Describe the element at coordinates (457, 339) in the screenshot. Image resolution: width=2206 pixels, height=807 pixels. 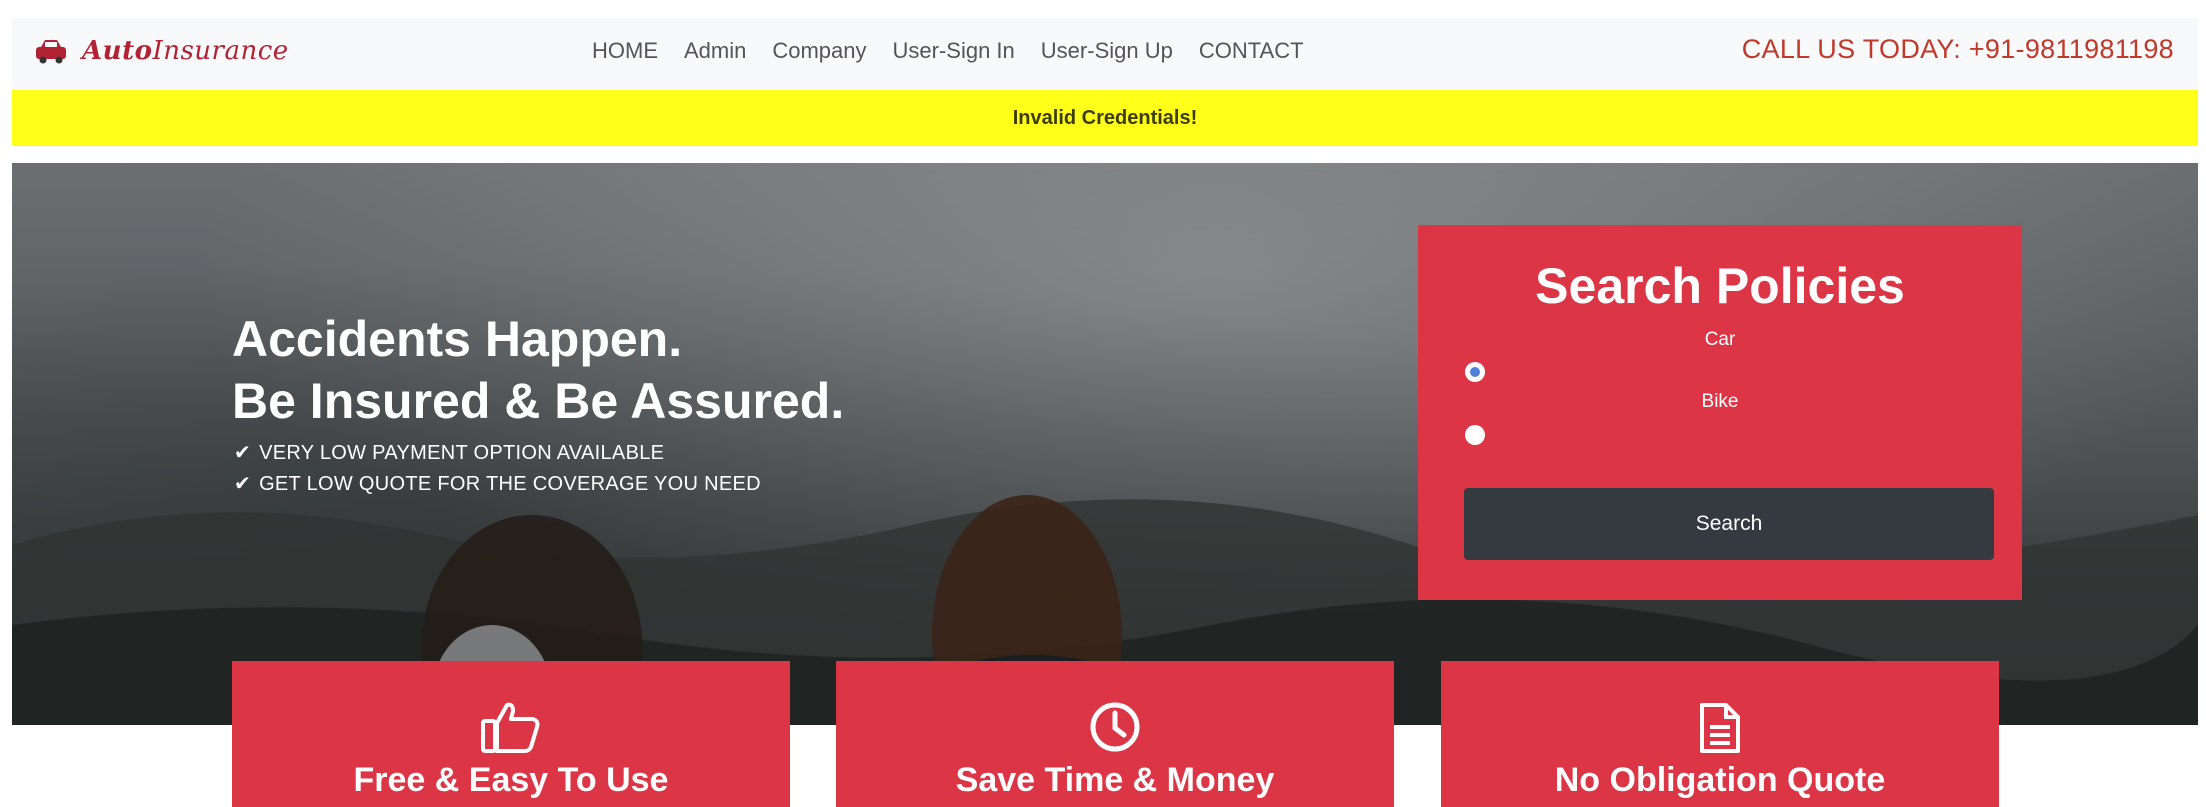
I see `hero-headline-line-1: Accidents Happen.` at that location.